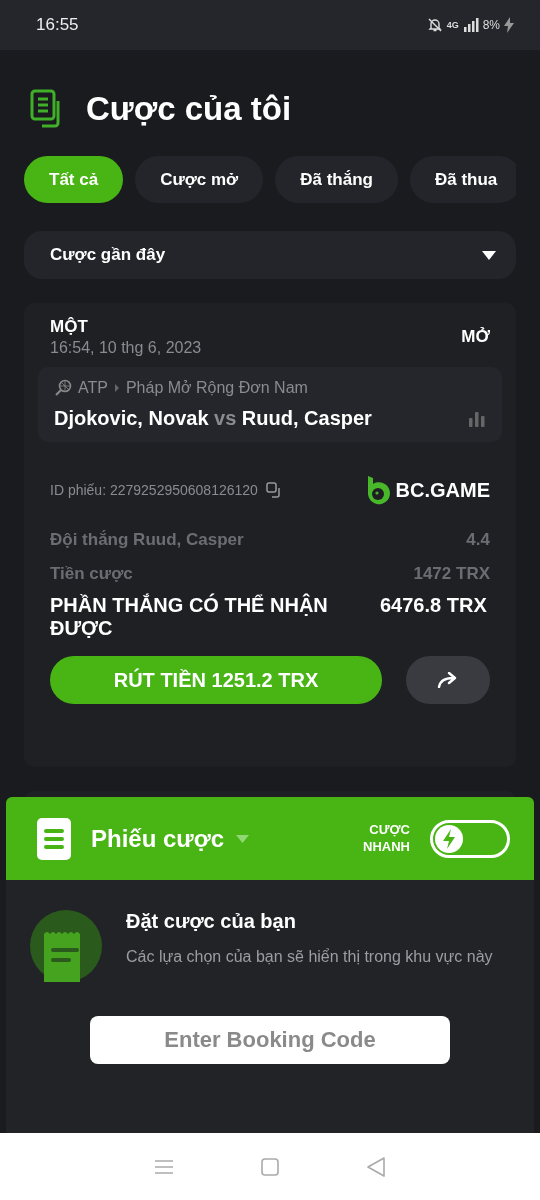 The width and height of the screenshot is (540, 1200). What do you see at coordinates (491, 25) in the screenshot?
I see `battery-level: 8%` at bounding box center [491, 25].